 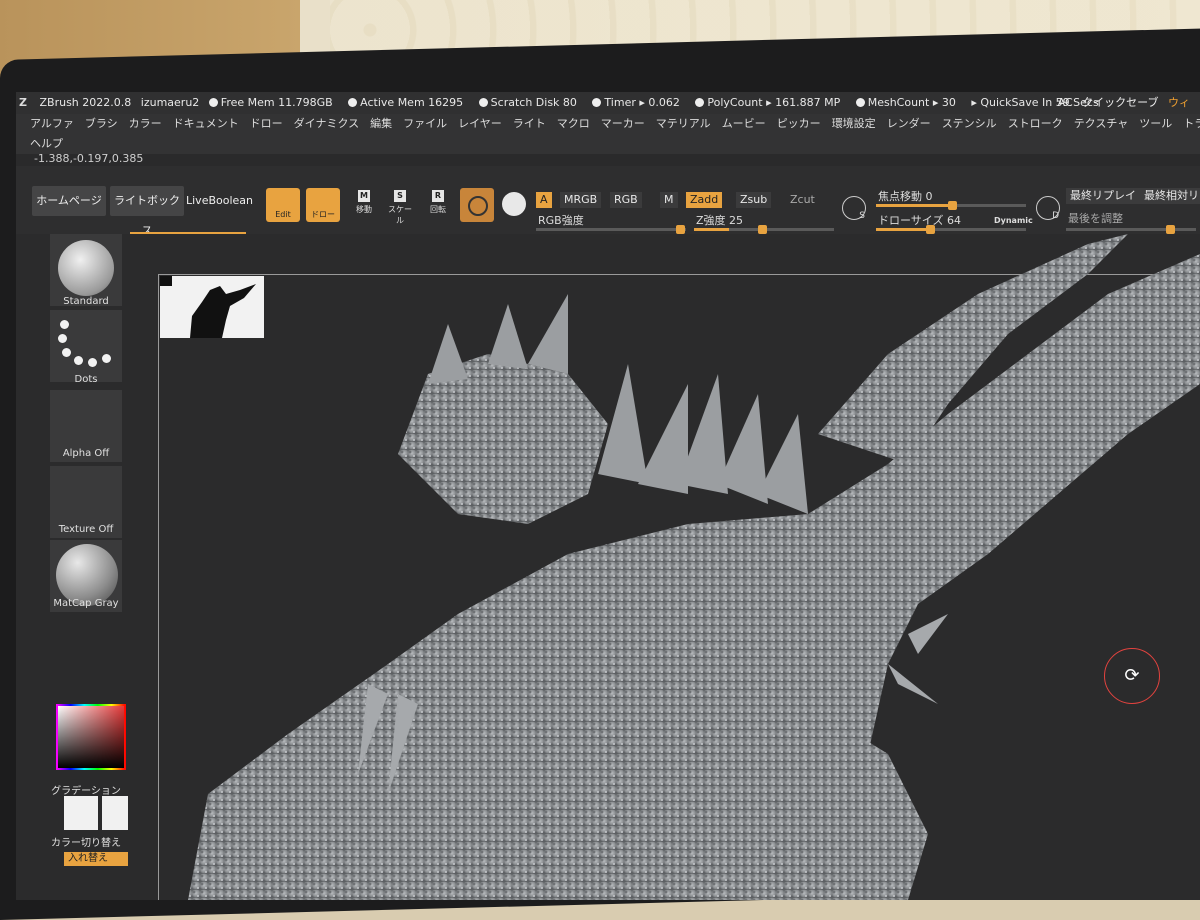 What do you see at coordinates (683, 123) in the screenshot?
I see `menu-item: マテリアル` at bounding box center [683, 123].